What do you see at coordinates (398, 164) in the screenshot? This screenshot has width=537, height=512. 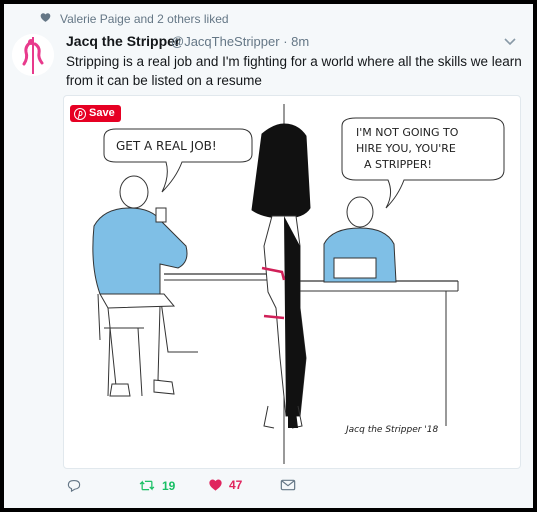 I see `bubble-right-text-3: A STRIPPER!` at bounding box center [398, 164].